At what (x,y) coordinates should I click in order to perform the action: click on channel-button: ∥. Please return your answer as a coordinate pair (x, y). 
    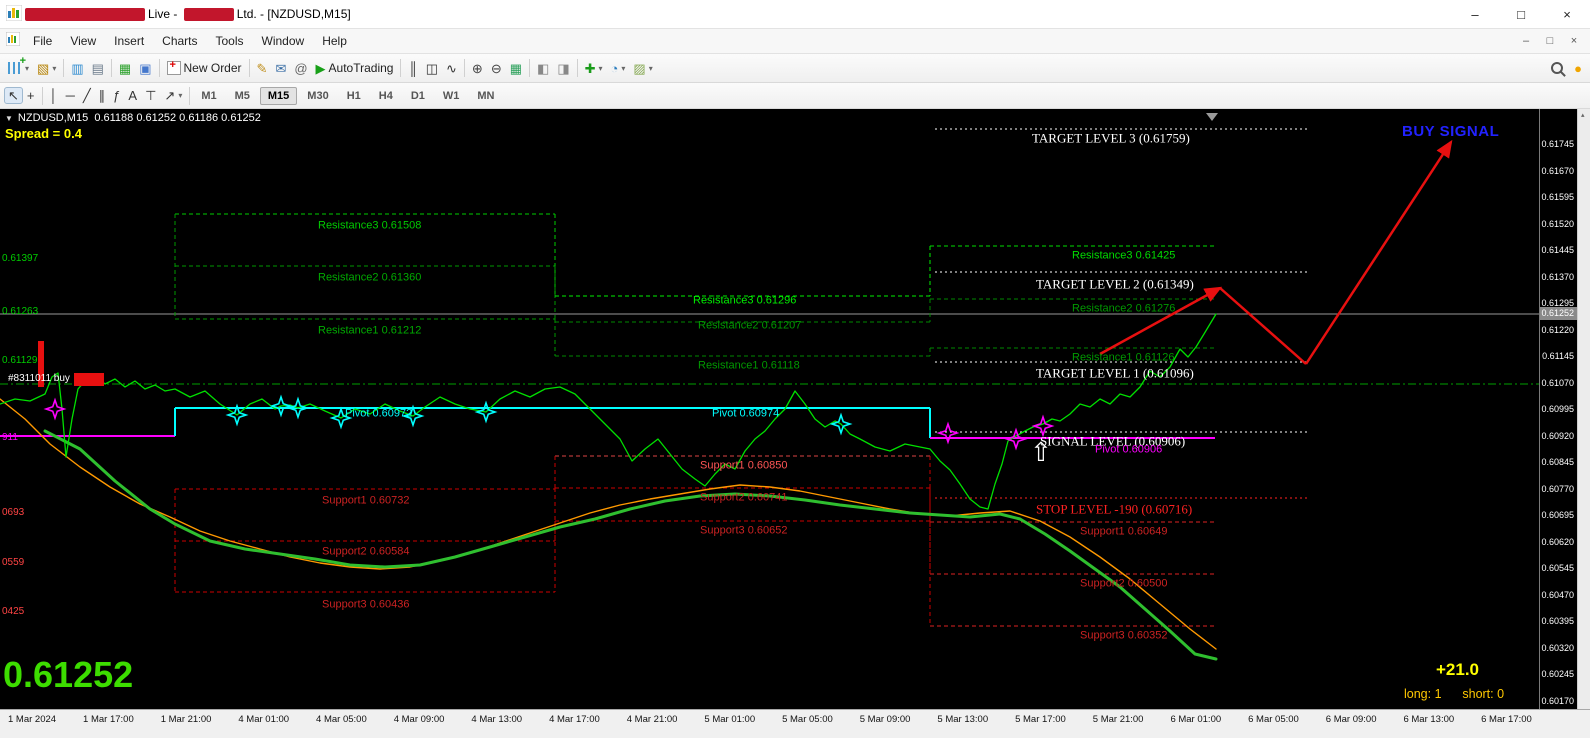
    Looking at the image, I should click on (102, 95).